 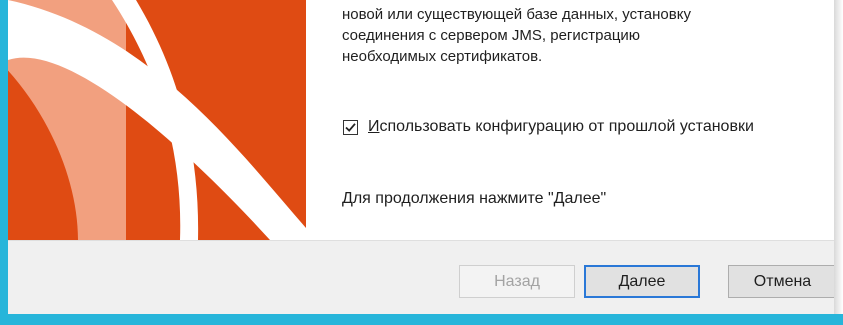 I want to click on checkbox-label-mnemonic: И, so click(x=374, y=126).